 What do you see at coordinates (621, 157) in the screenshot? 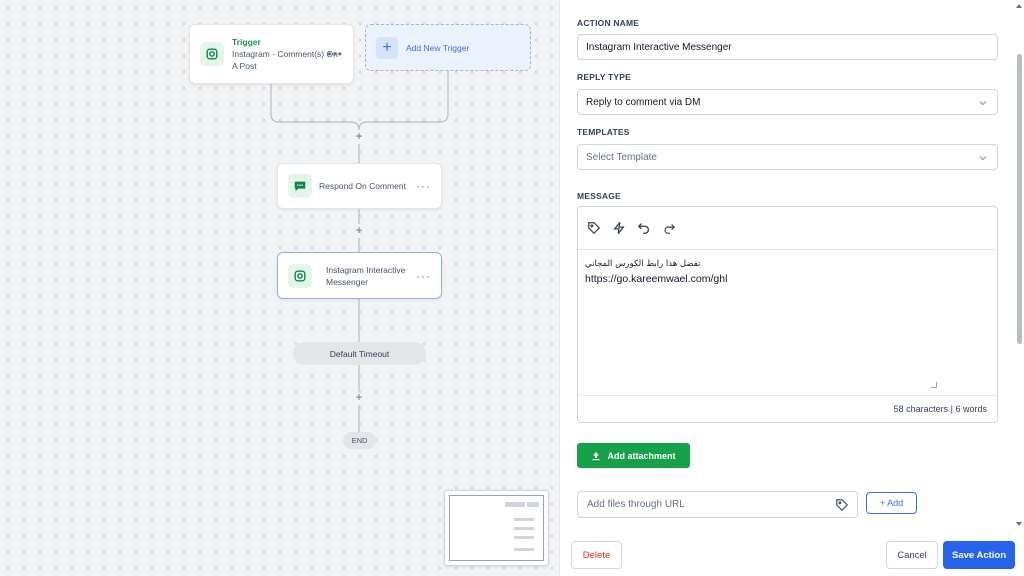
I see `templates-placeholder: Select Template` at bounding box center [621, 157].